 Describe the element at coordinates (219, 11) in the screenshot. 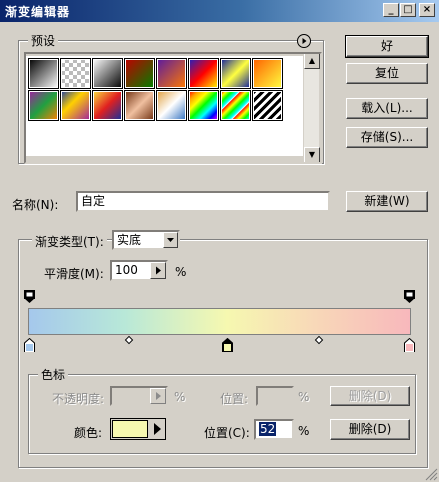

I see `title-bar: 渐变编辑器 _ □ ×` at that location.